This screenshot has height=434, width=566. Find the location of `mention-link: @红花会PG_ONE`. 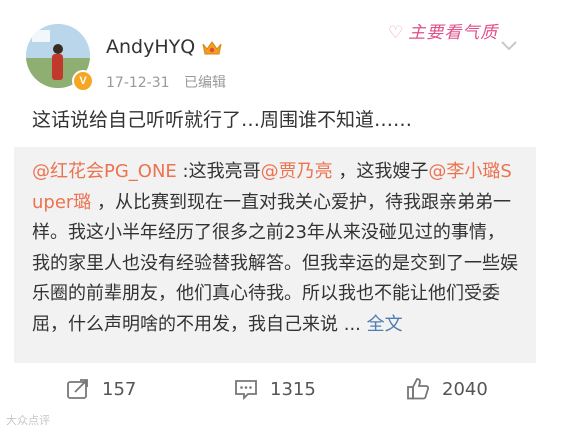

mention-link: @红花会PG_ONE is located at coordinates (104, 171).